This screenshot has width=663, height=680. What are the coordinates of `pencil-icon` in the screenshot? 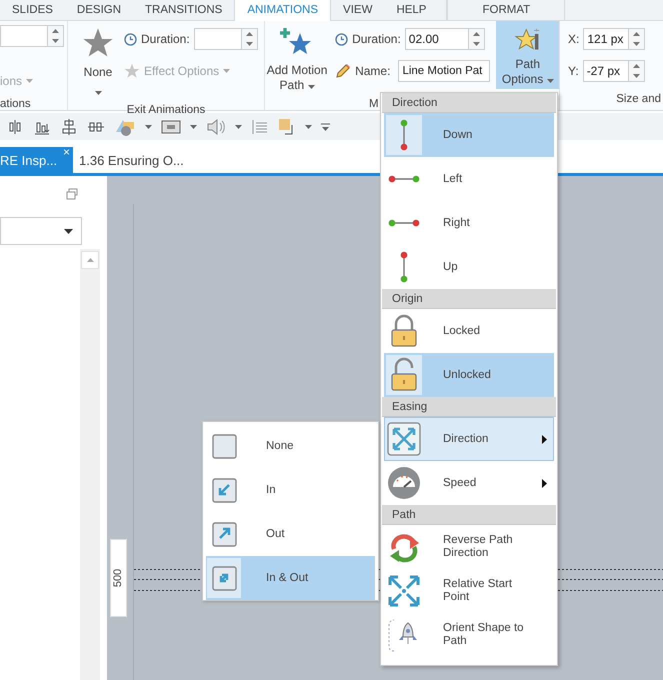 It's located at (343, 71).